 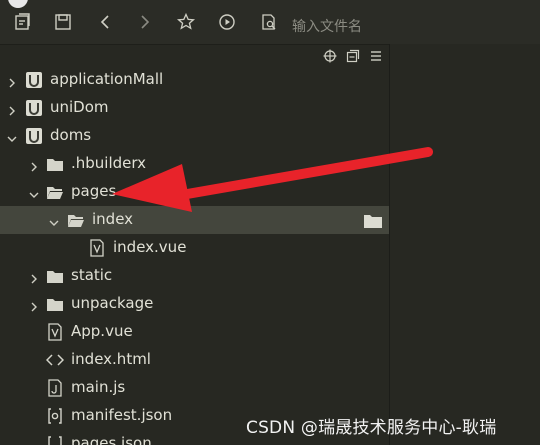 What do you see at coordinates (194, 164) in the screenshot?
I see `tree-item-hbuilderx: .hbuilderx` at bounding box center [194, 164].